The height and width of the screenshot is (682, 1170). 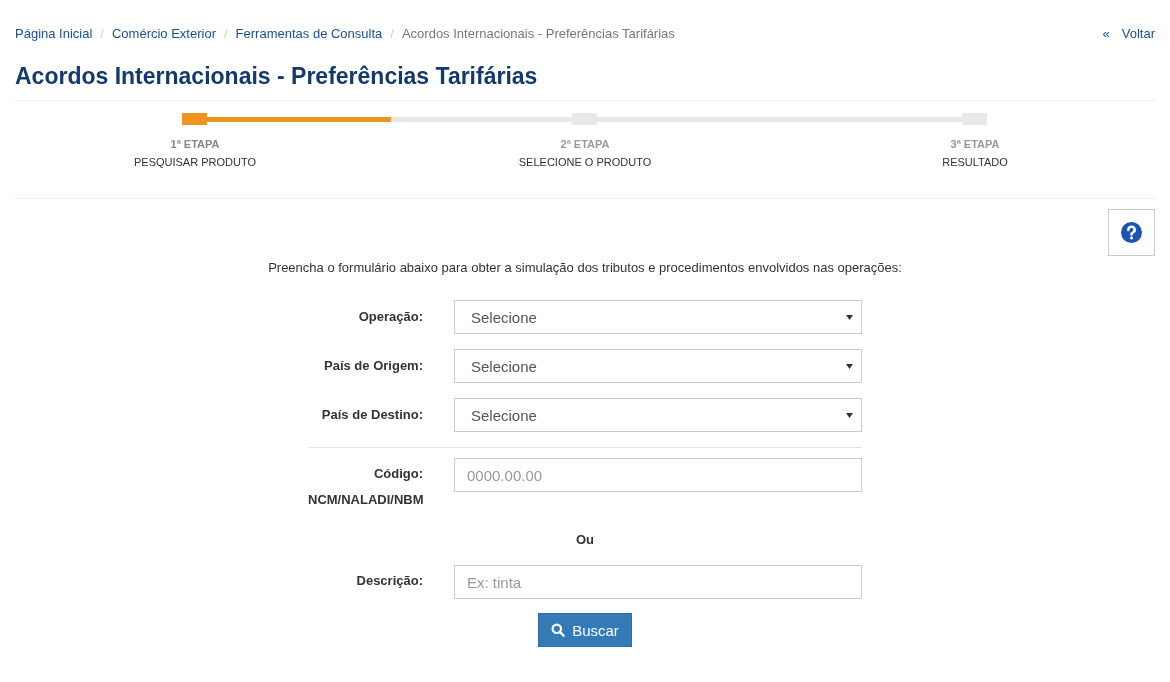 I want to click on search-button: Buscar, so click(x=585, y=630).